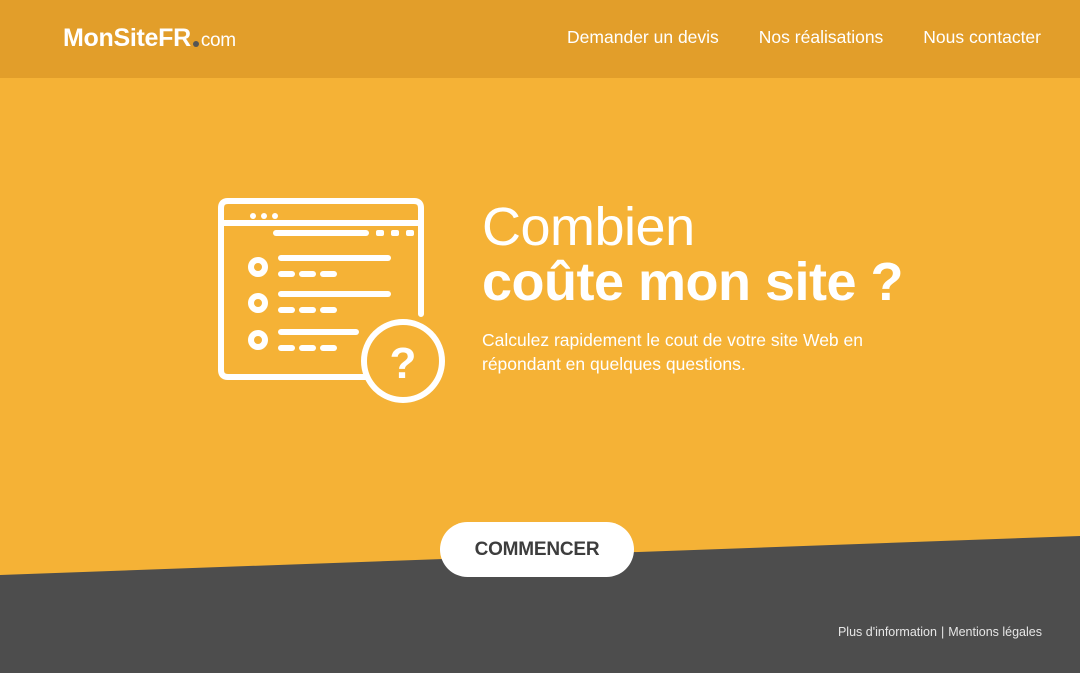  What do you see at coordinates (537, 549) in the screenshot?
I see `commencer-button: COMMENCER` at bounding box center [537, 549].